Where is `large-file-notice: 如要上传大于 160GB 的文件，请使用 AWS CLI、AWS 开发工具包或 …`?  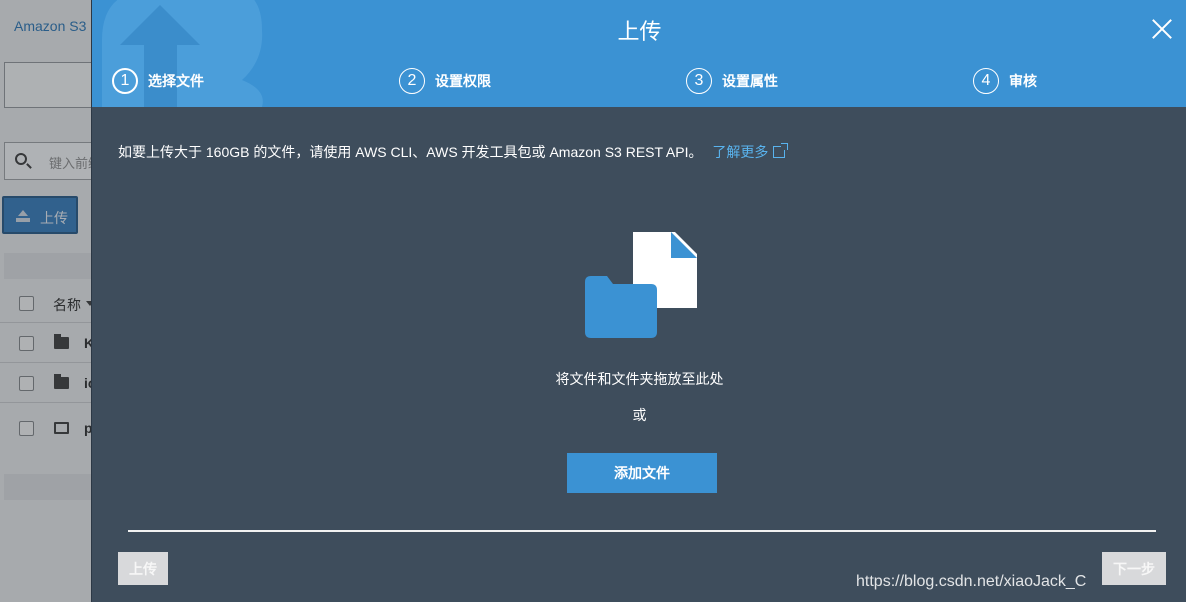 large-file-notice: 如要上传大于 160GB 的文件，请使用 AWS CLI、AWS 开发工具包或 … is located at coordinates (453, 152).